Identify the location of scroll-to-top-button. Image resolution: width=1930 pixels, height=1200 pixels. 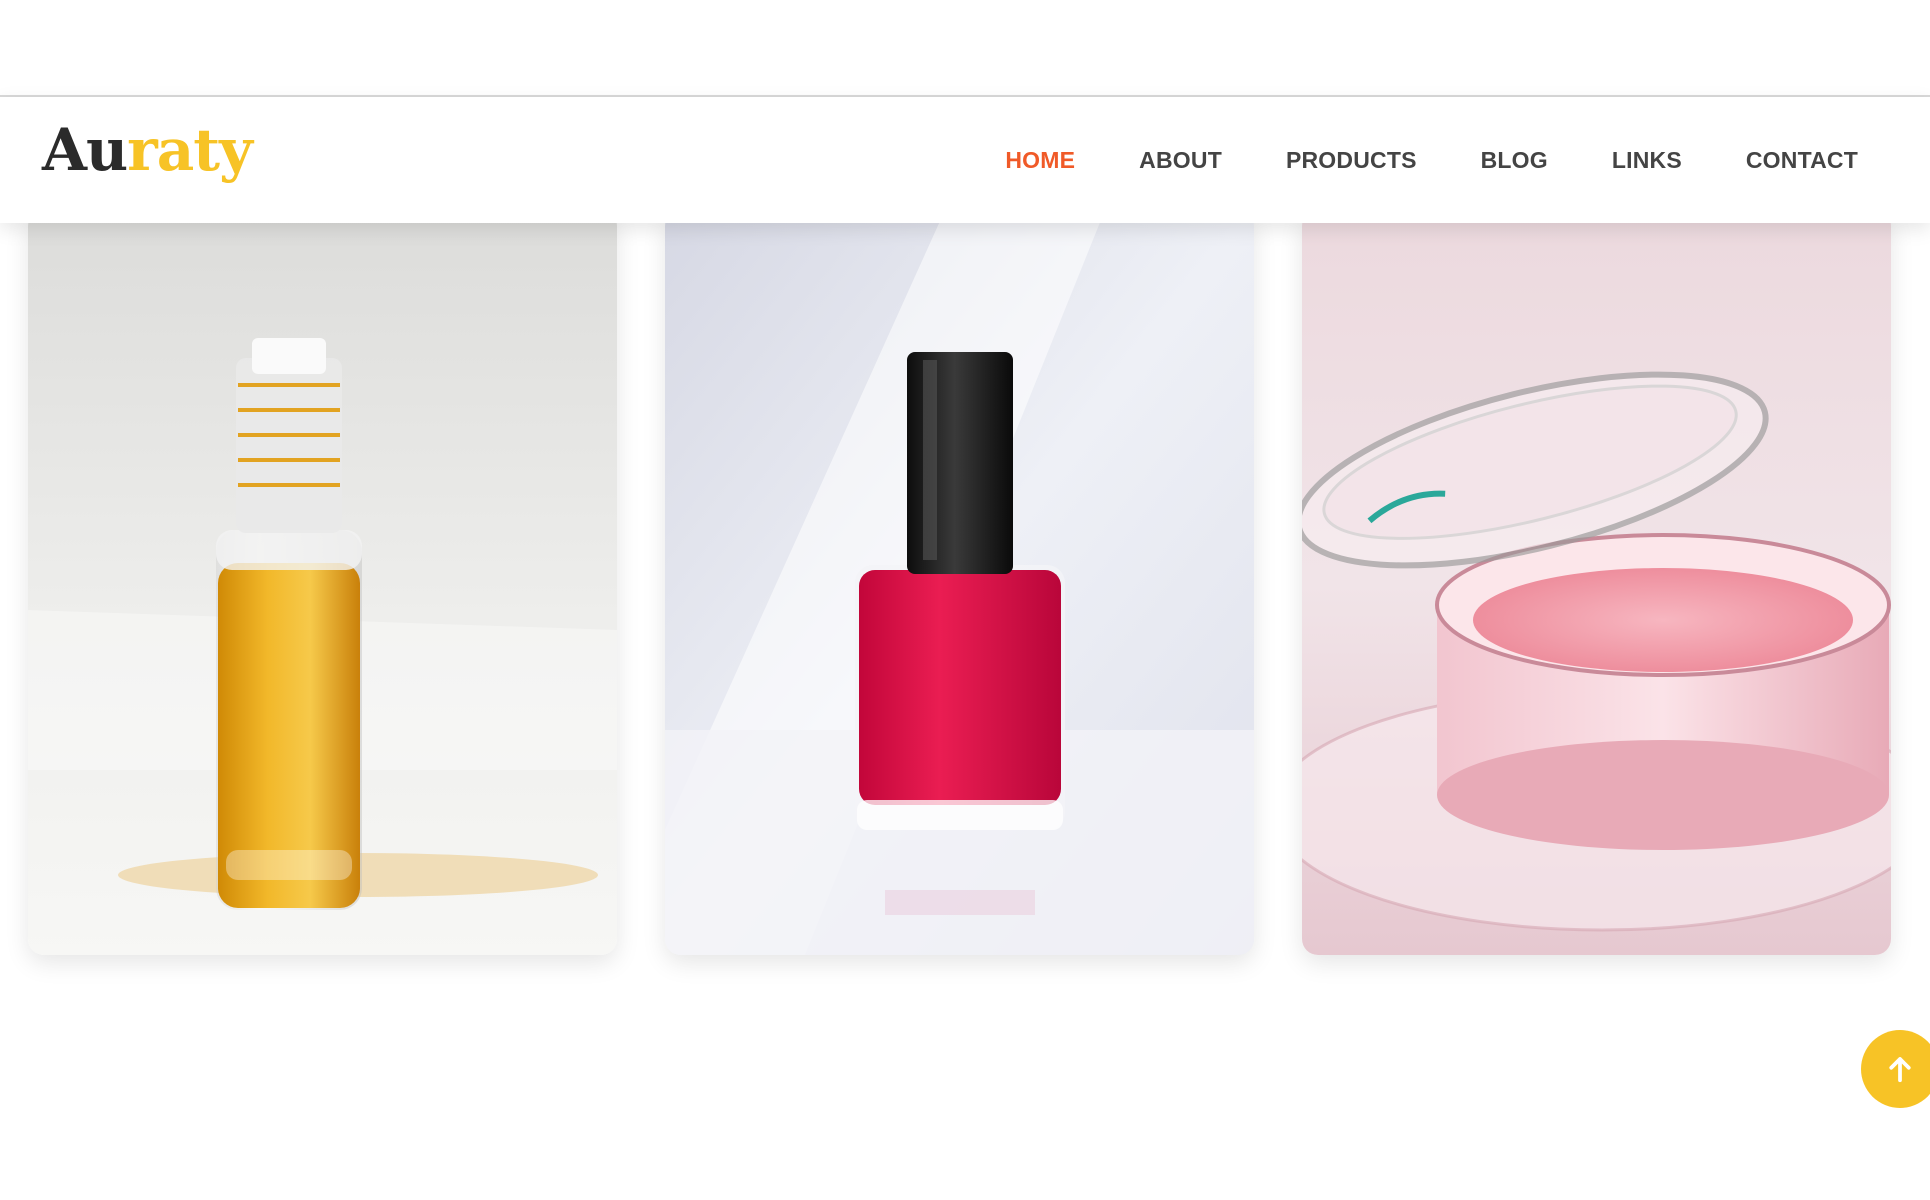
(1895, 1069).